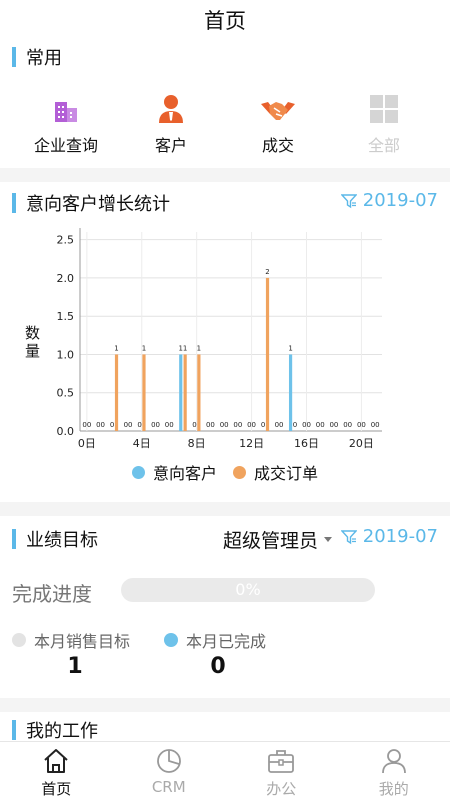  I want to click on grid-icon, so click(384, 106).